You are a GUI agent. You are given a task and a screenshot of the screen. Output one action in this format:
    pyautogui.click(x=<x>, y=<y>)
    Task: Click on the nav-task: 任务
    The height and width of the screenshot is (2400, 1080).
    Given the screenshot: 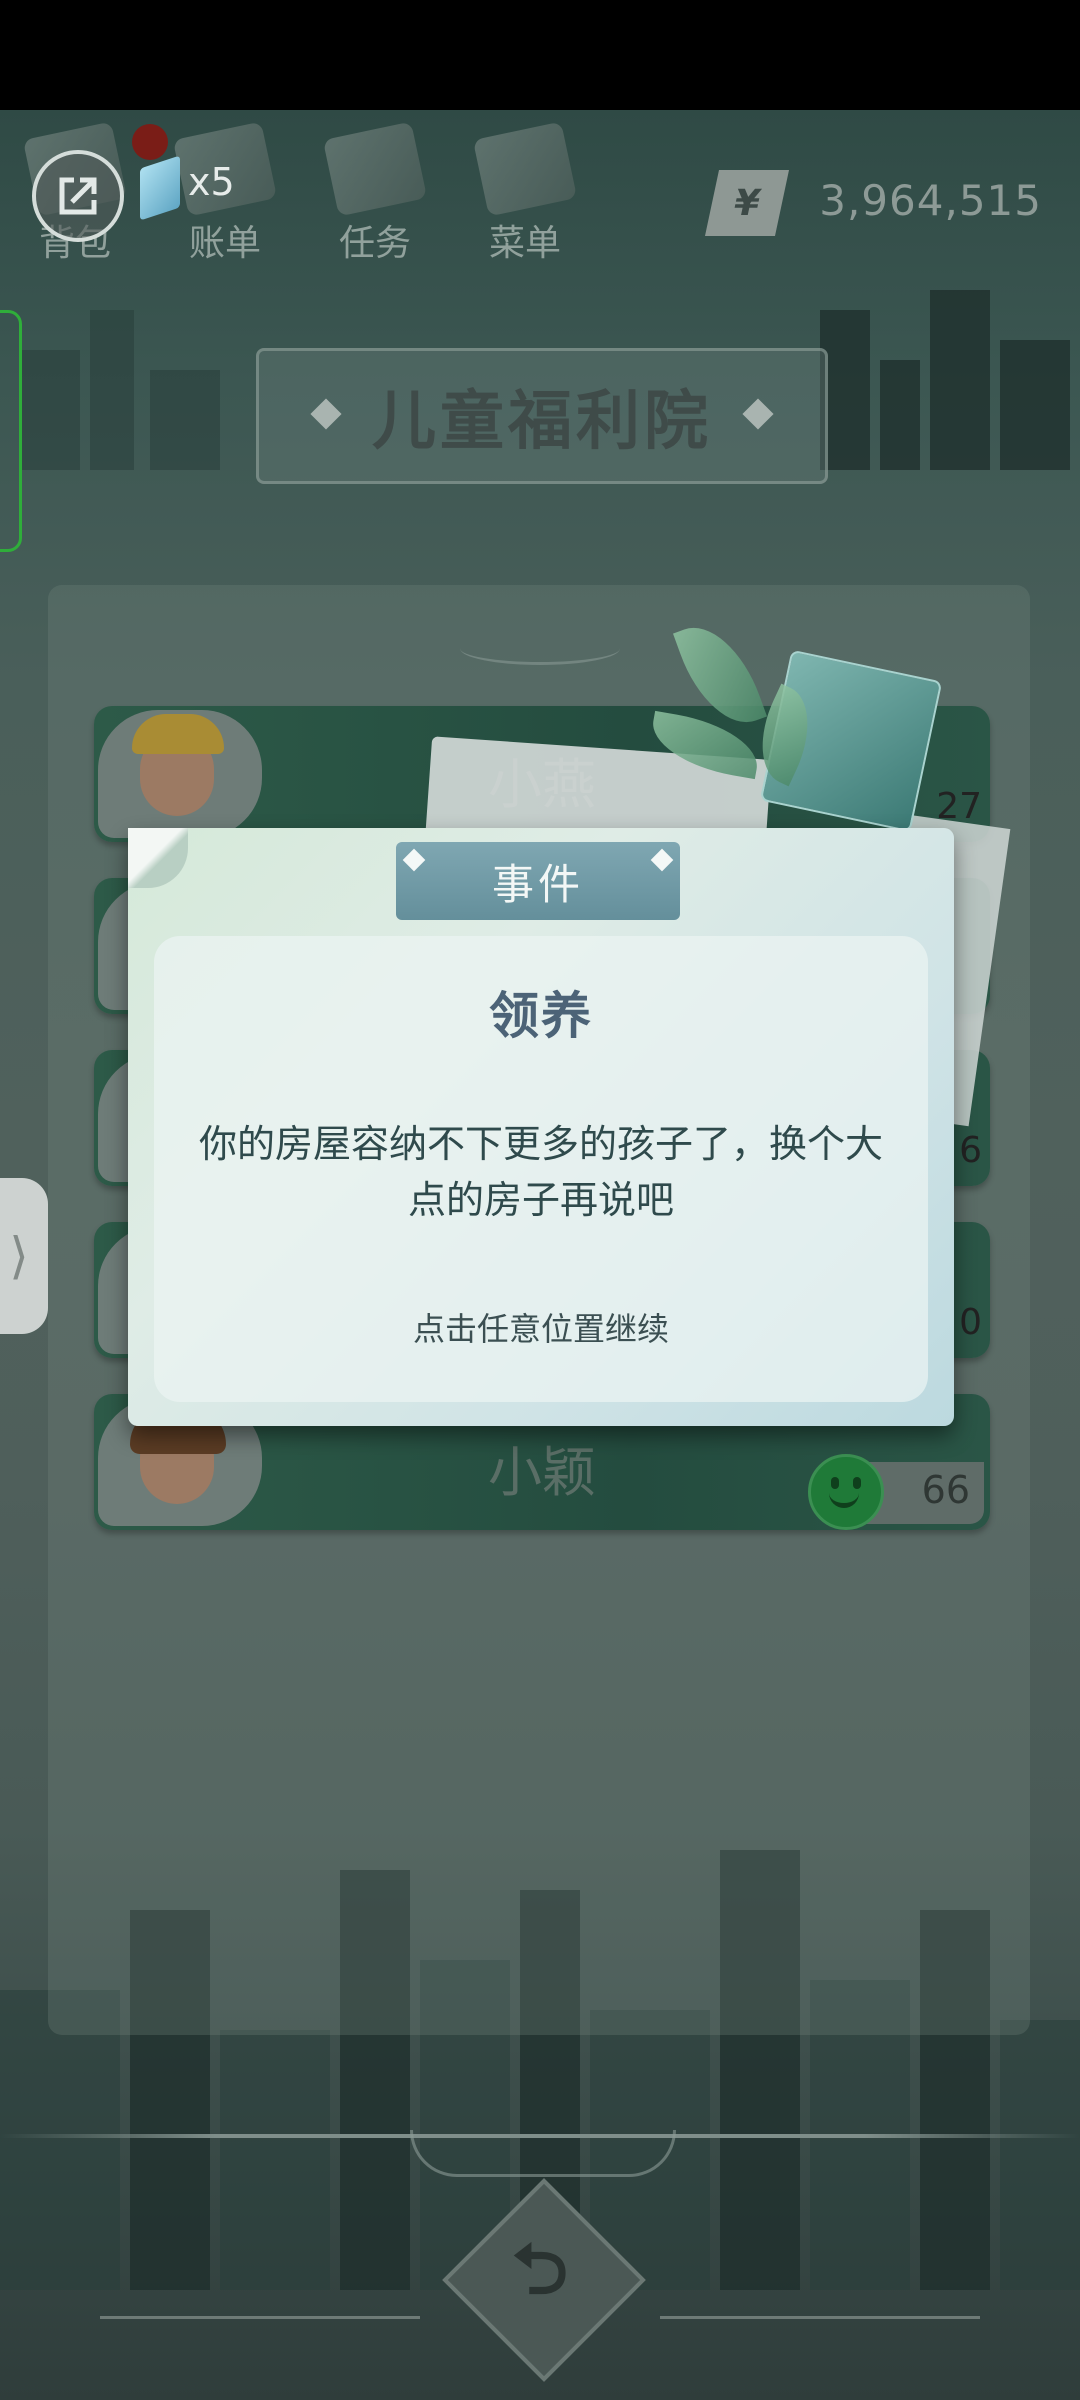 What is the action you would take?
    pyautogui.click(x=375, y=195)
    